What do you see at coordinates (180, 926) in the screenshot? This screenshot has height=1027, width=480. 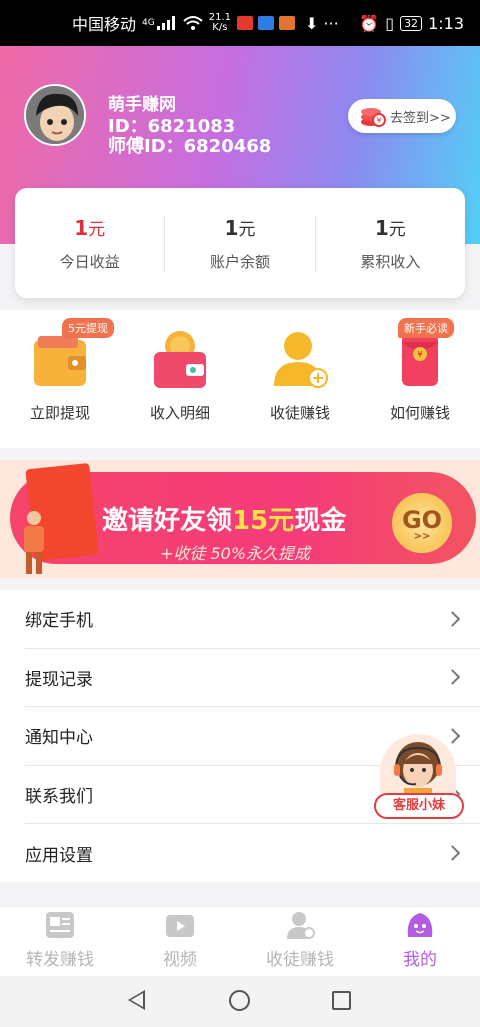 I see `video-icon` at bounding box center [180, 926].